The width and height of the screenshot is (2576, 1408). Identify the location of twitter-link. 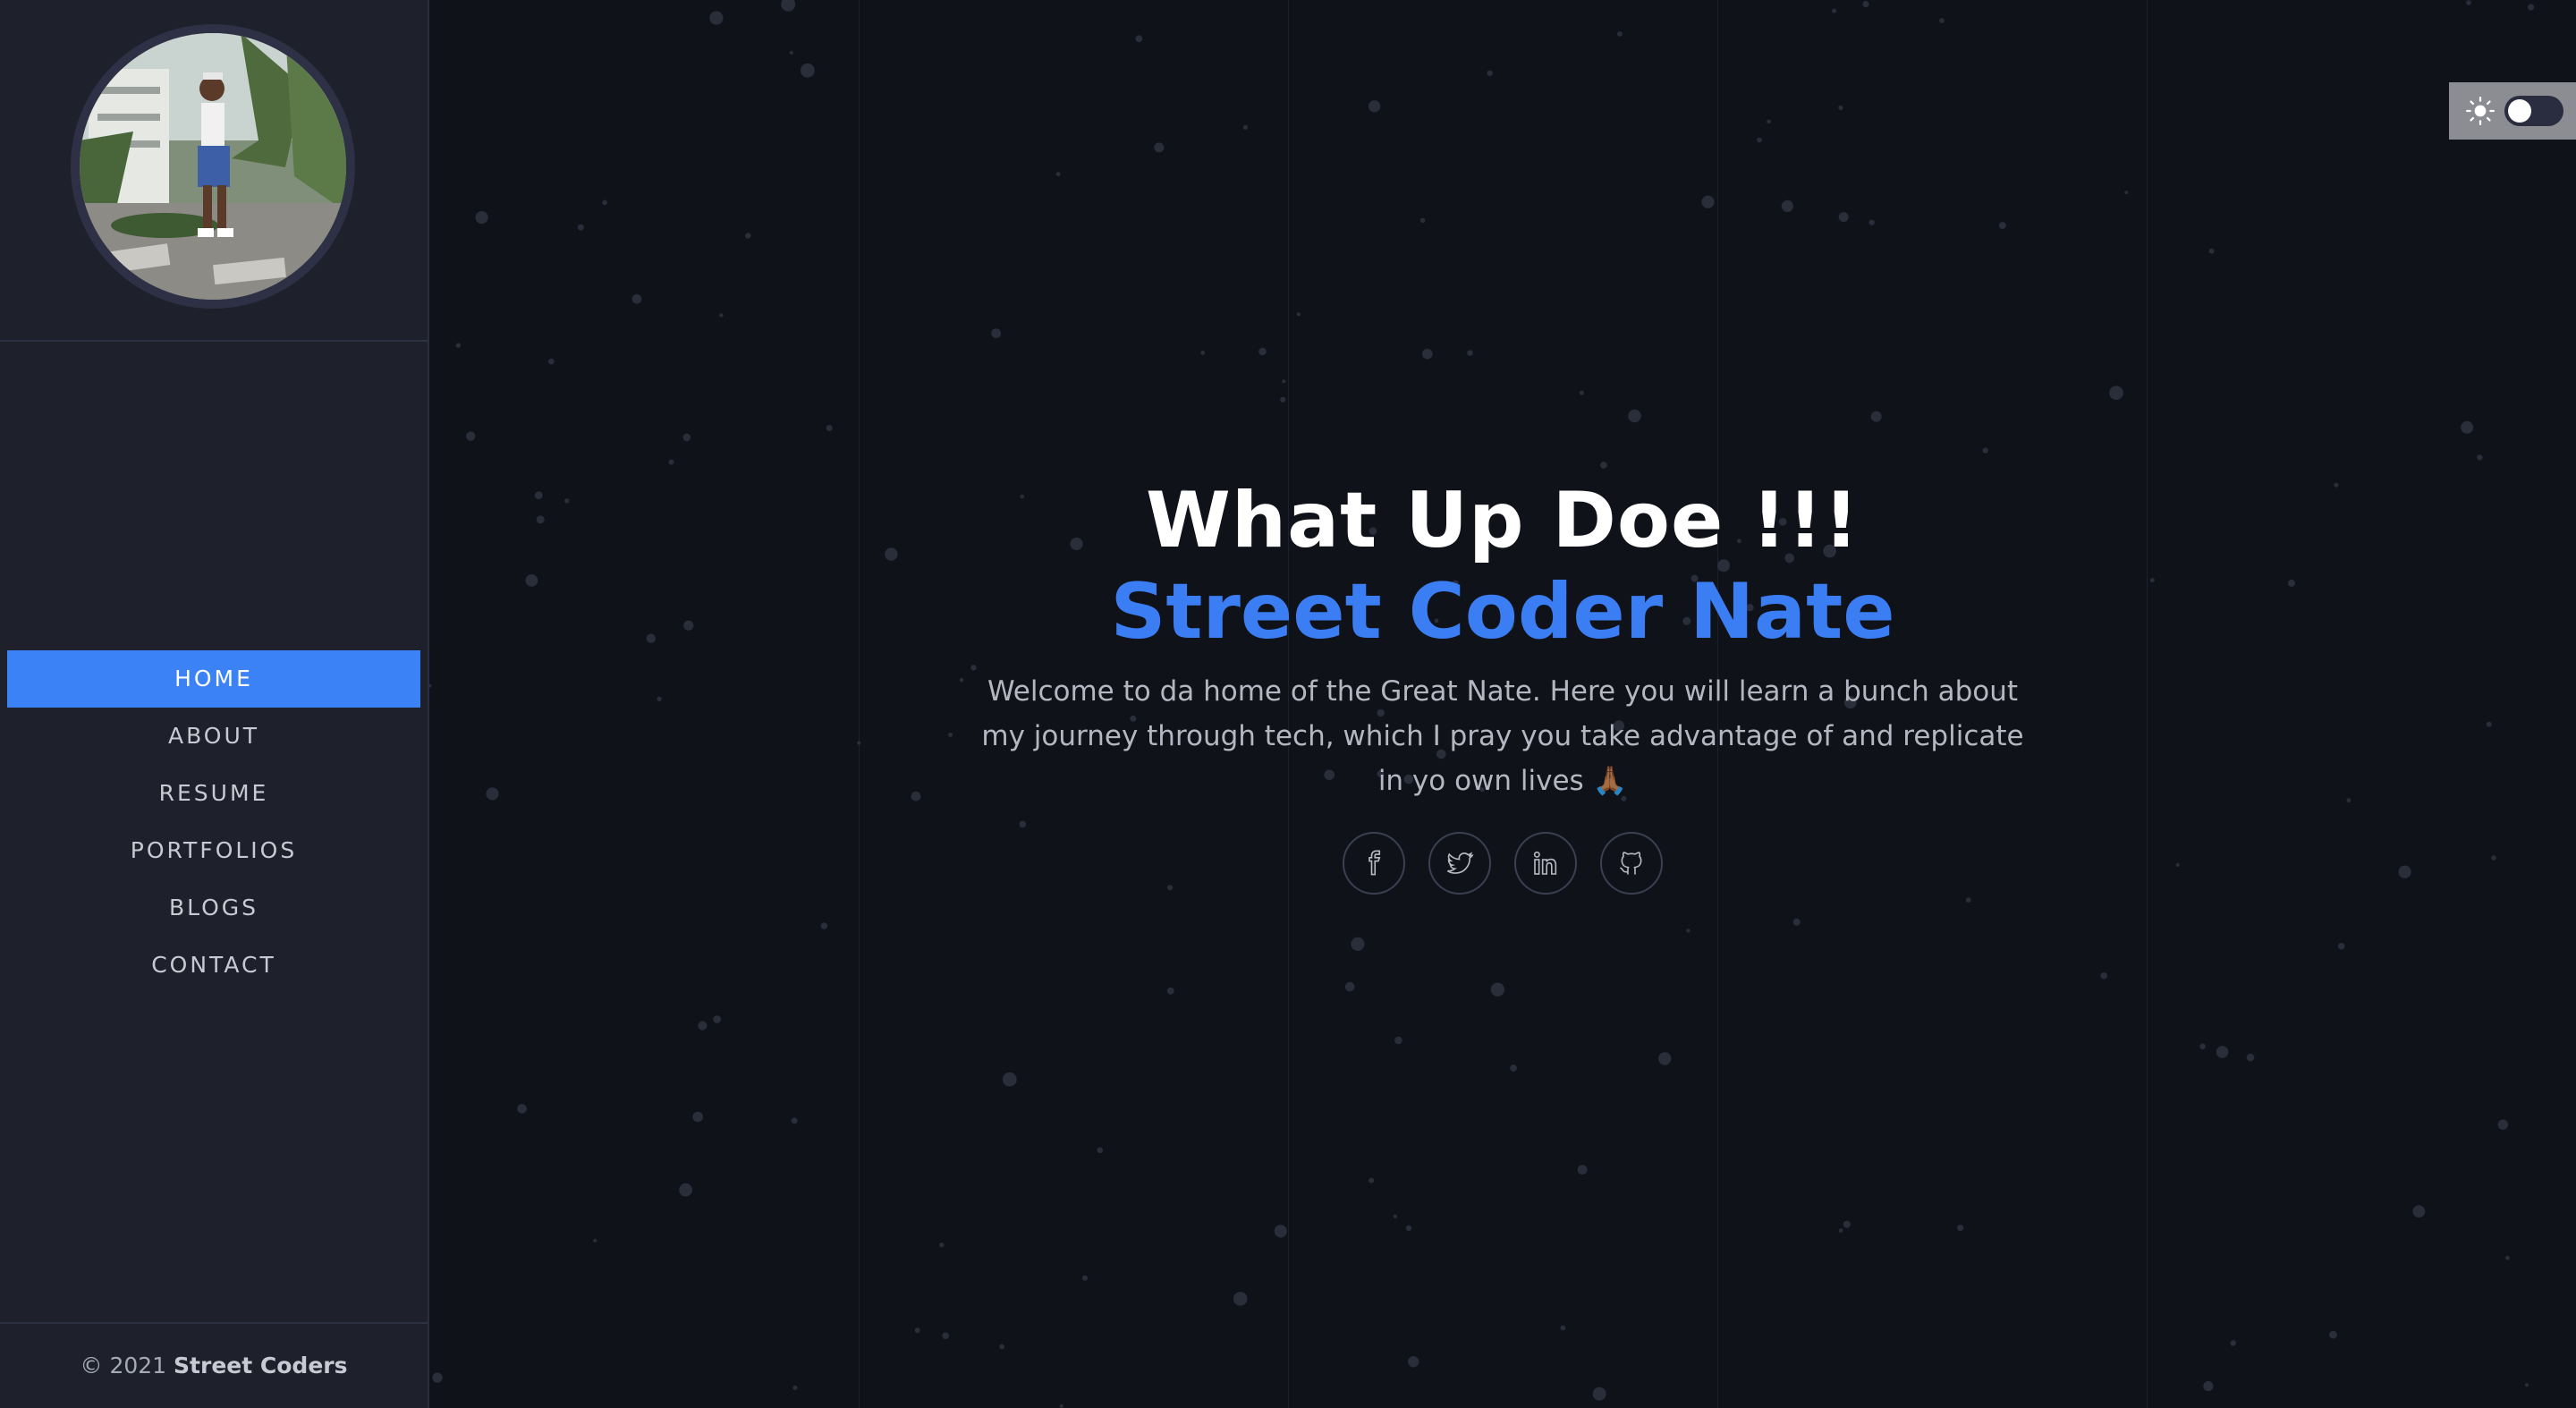
(1459, 863).